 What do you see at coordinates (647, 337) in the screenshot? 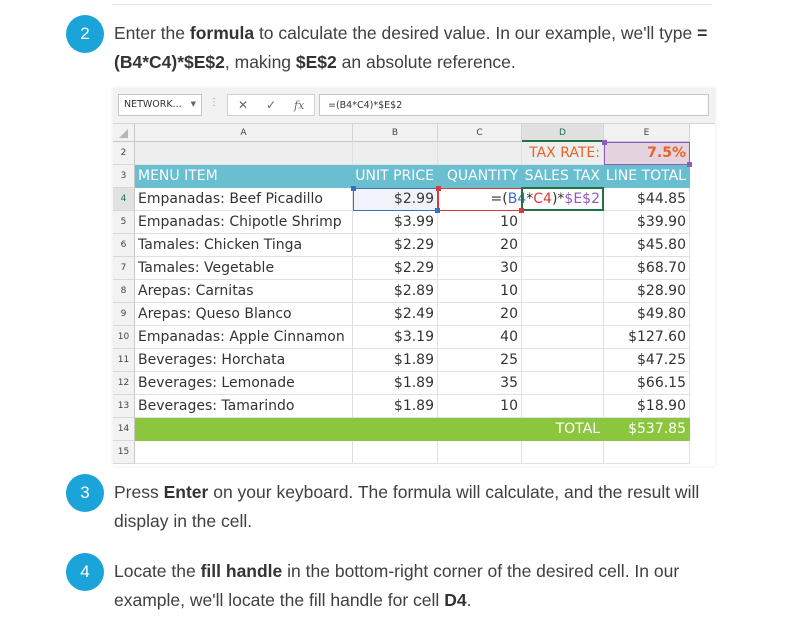
I see `line-total-cell: $127.60` at bounding box center [647, 337].